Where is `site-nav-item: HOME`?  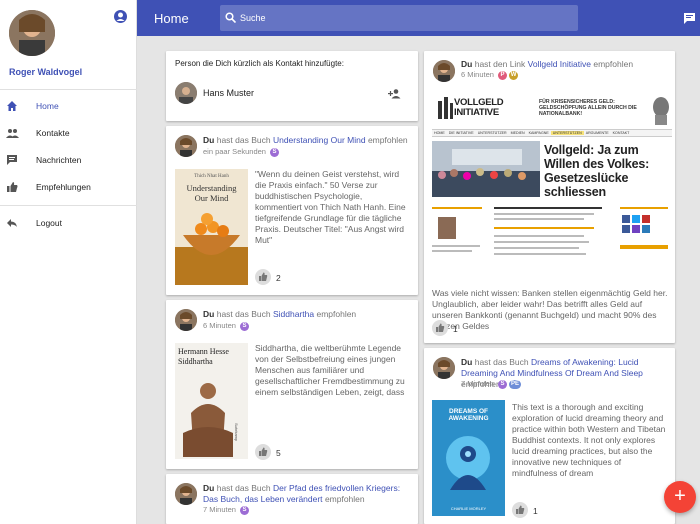 site-nav-item: HOME is located at coordinates (439, 133).